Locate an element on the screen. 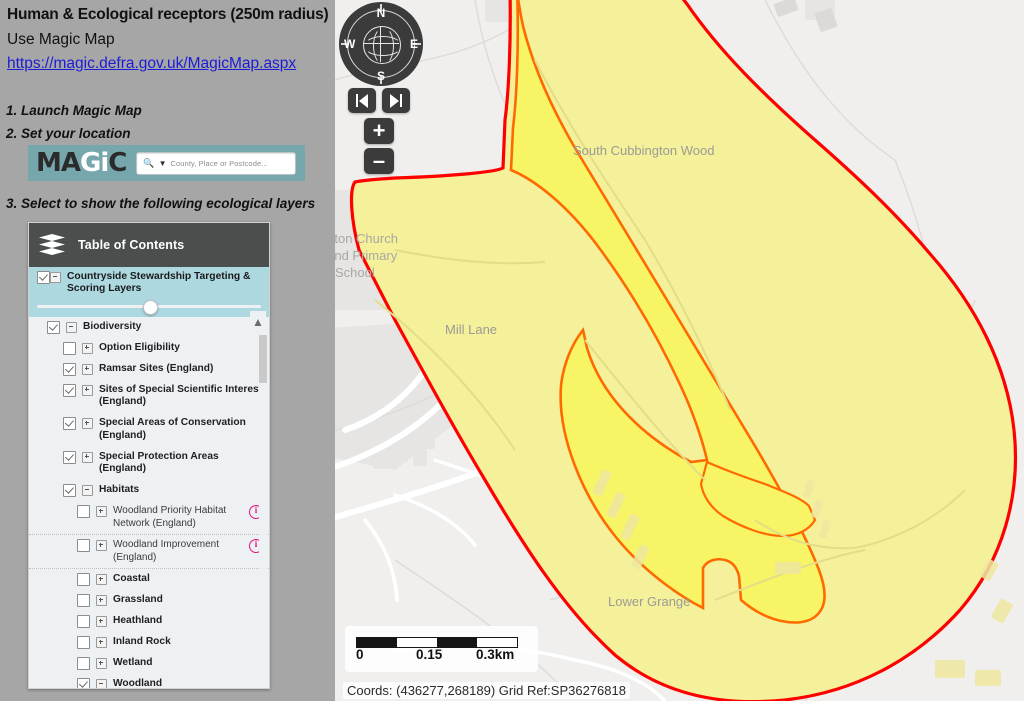 The width and height of the screenshot is (1024, 701). layer-row-woodland-improvement: Woodland Improvement (England) i is located at coordinates (149, 551).